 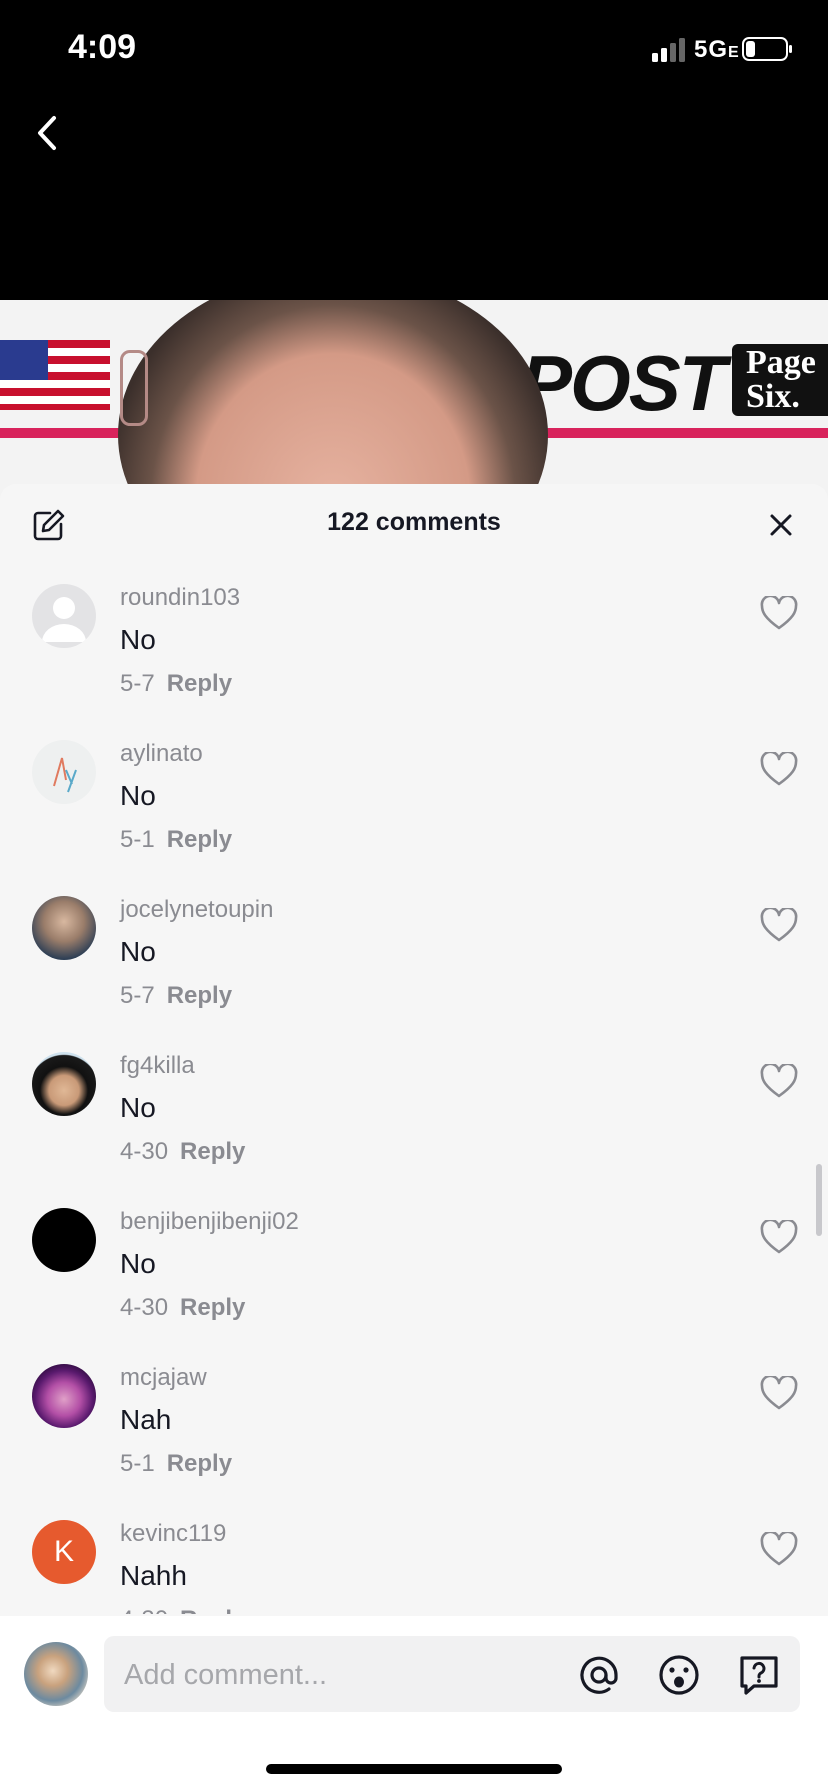 I want to click on comment-input, so click(x=344, y=1675).